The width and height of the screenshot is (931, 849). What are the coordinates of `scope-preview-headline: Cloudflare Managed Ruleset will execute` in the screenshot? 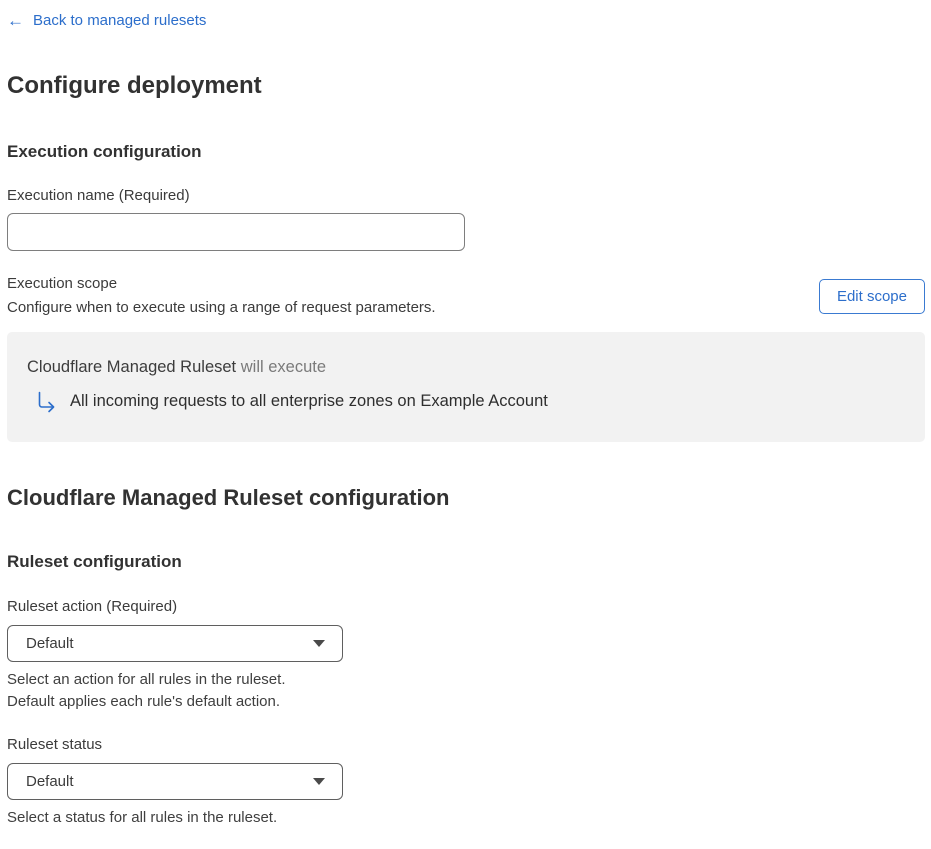 It's located at (466, 368).